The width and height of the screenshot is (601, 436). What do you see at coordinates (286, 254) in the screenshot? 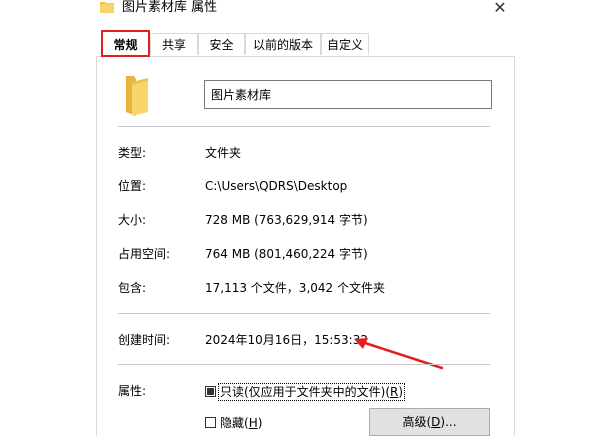
I see `size-on-disk-value: 764 MB (801,460,224 字节)` at bounding box center [286, 254].